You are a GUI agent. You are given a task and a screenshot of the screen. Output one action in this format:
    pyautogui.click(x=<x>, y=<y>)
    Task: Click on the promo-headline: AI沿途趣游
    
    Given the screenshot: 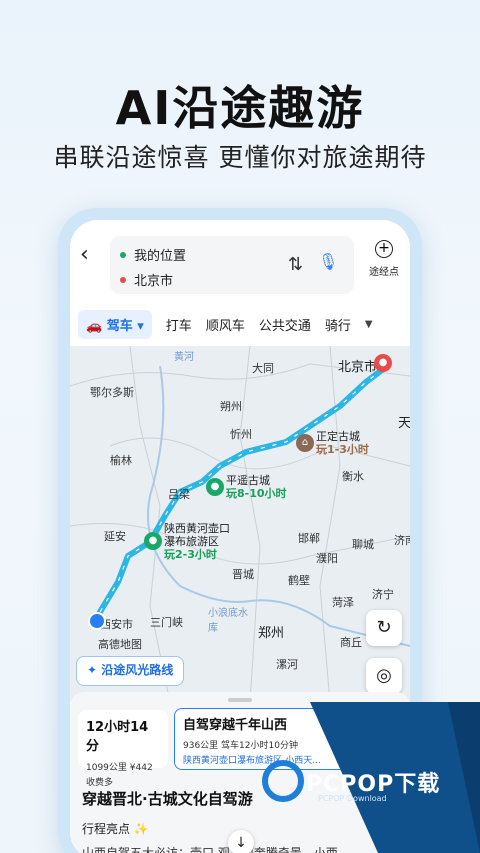 What is the action you would take?
    pyautogui.click(x=240, y=108)
    